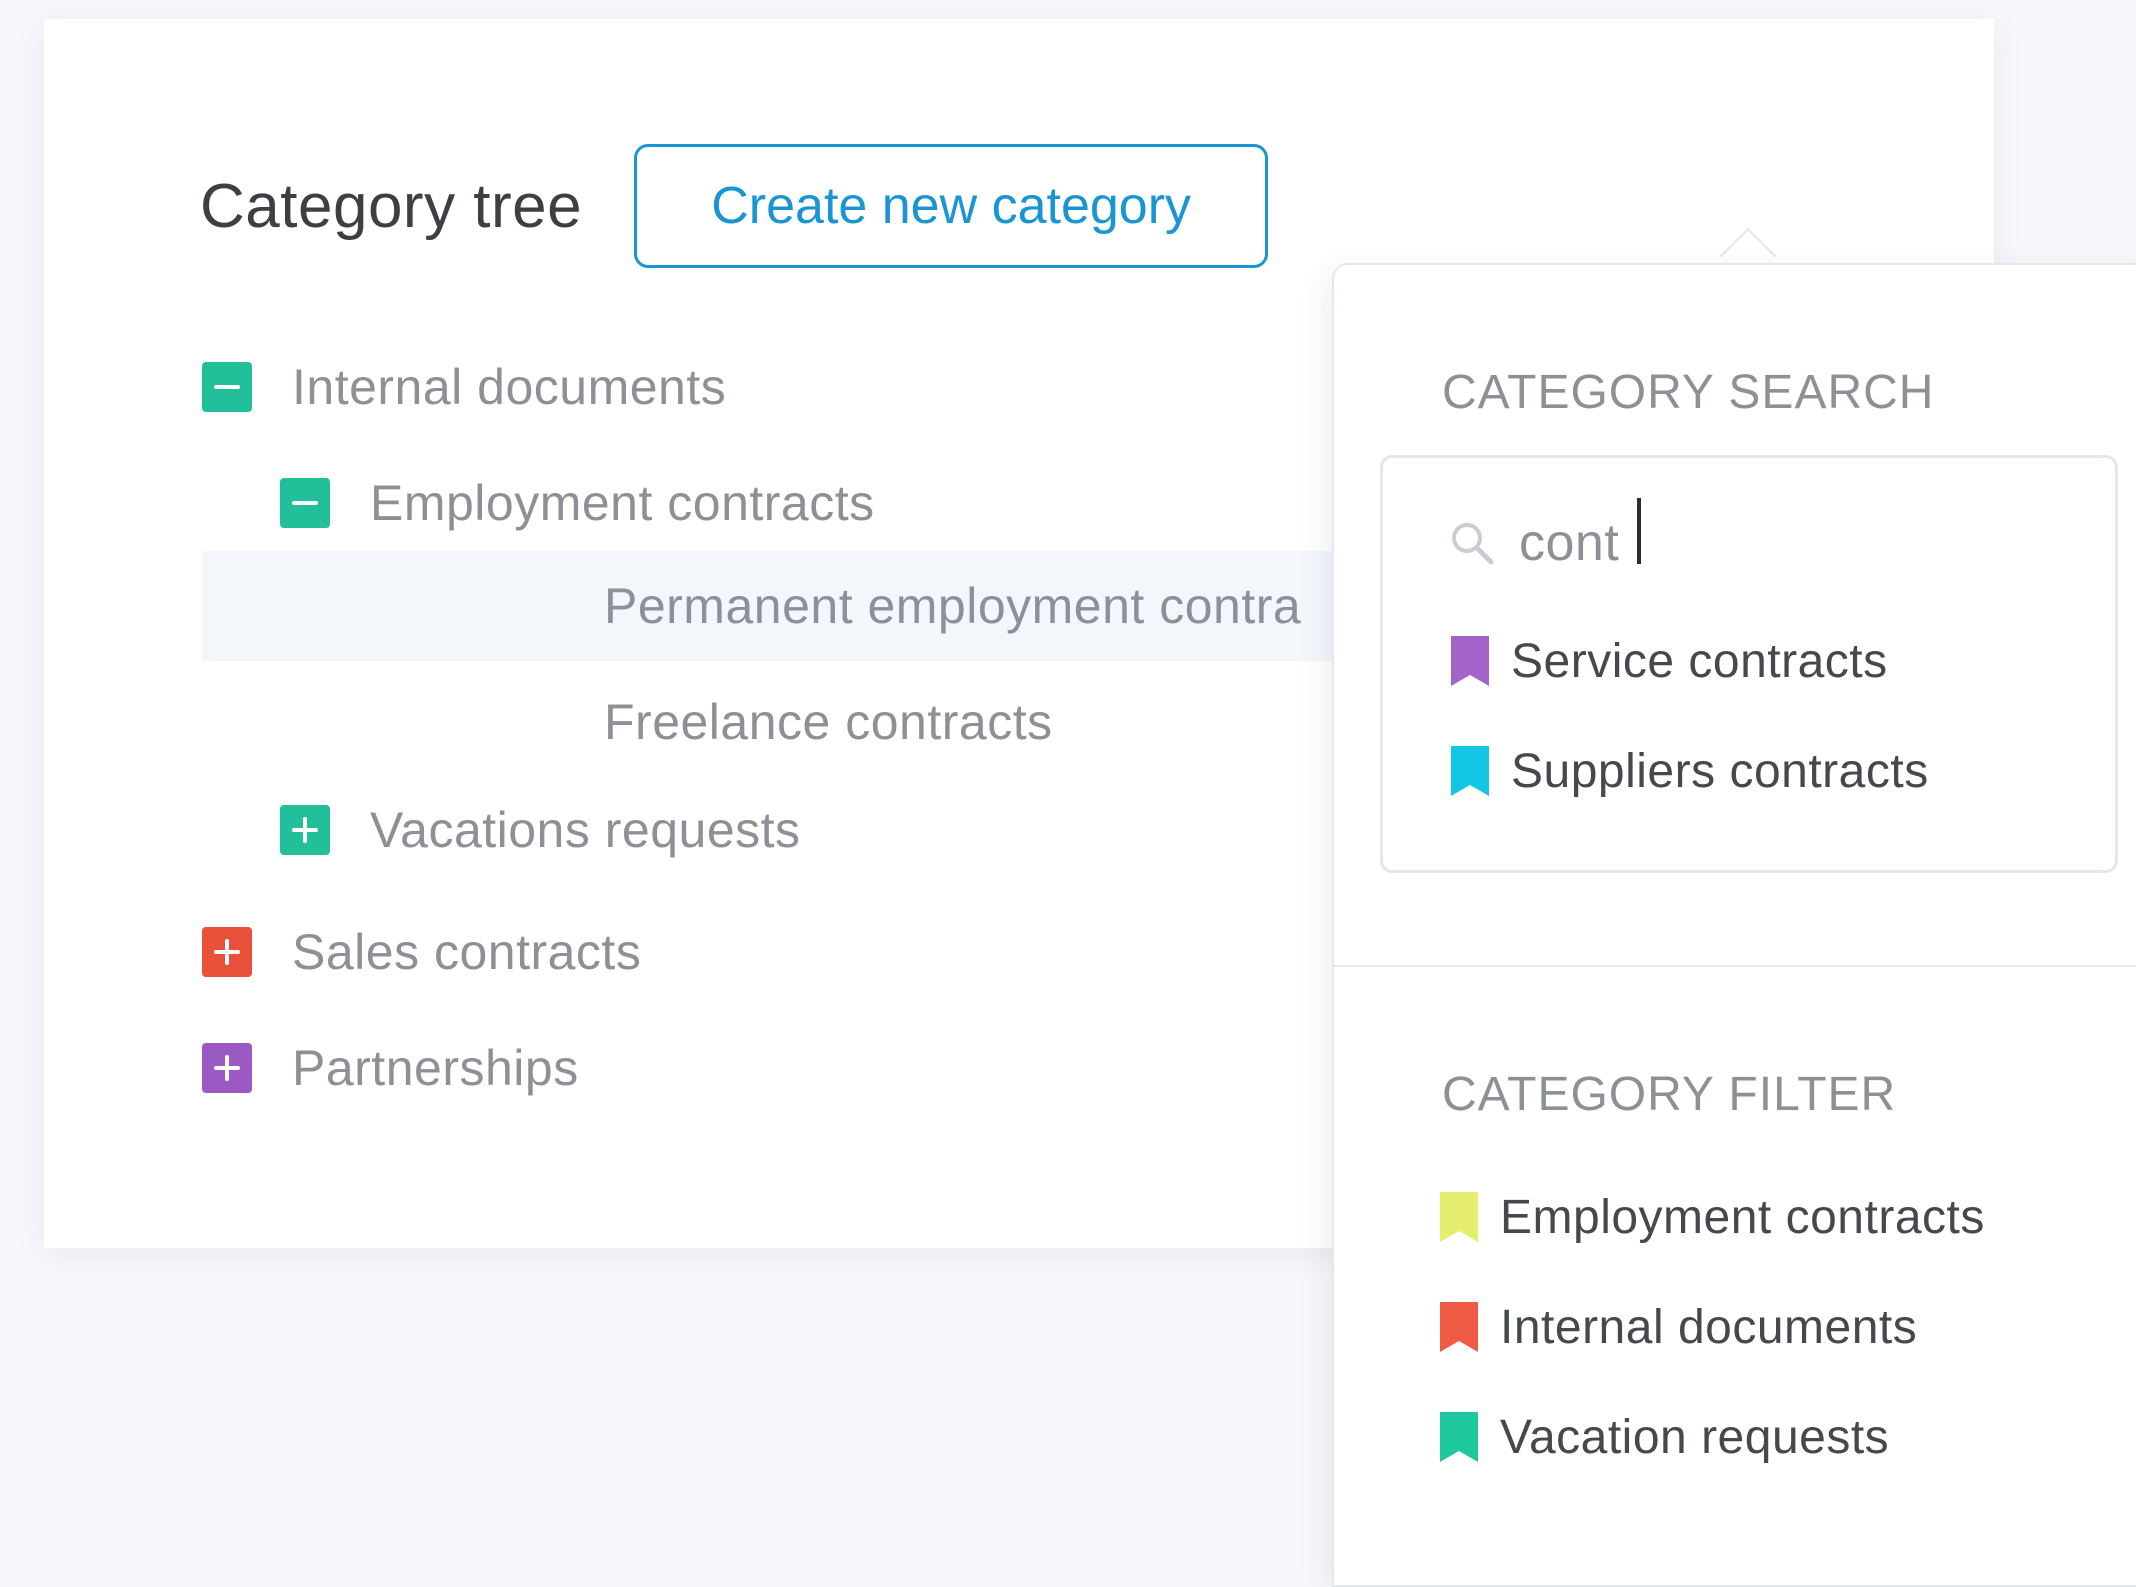 The width and height of the screenshot is (2136, 1587). I want to click on tree-item-employment-contracts: Employment contracts, so click(577, 503).